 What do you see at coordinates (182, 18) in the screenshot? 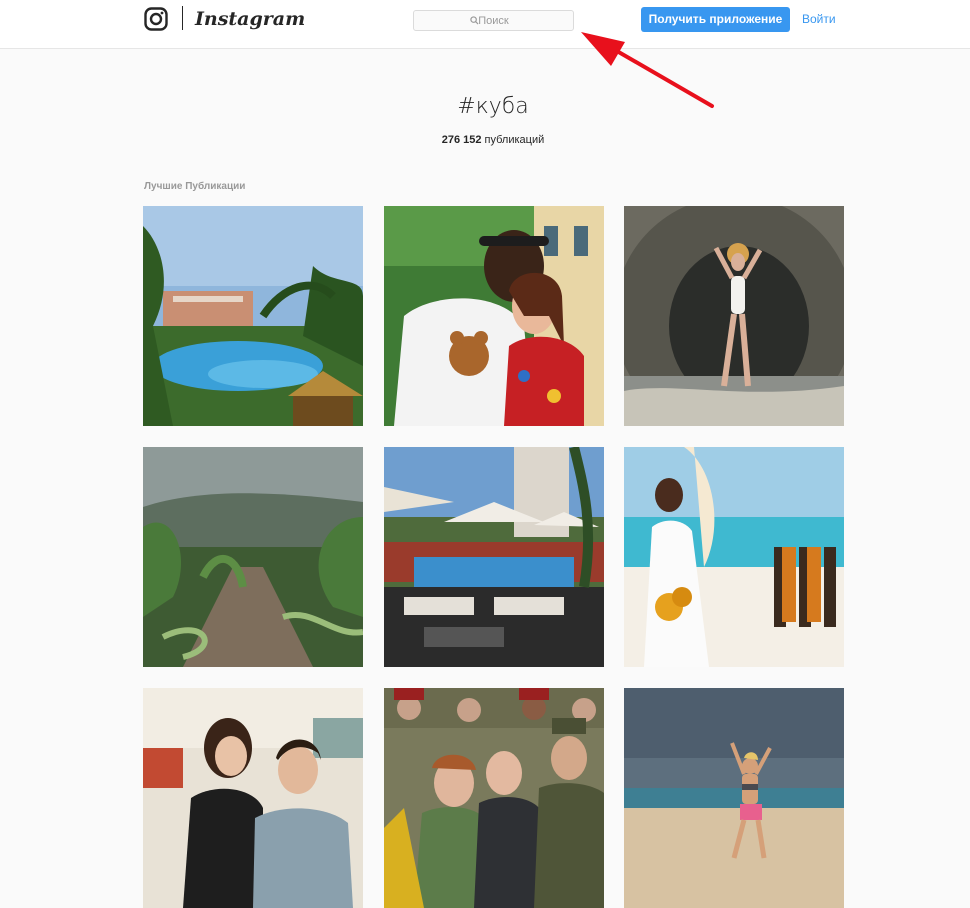
I see `logo-divider` at bounding box center [182, 18].